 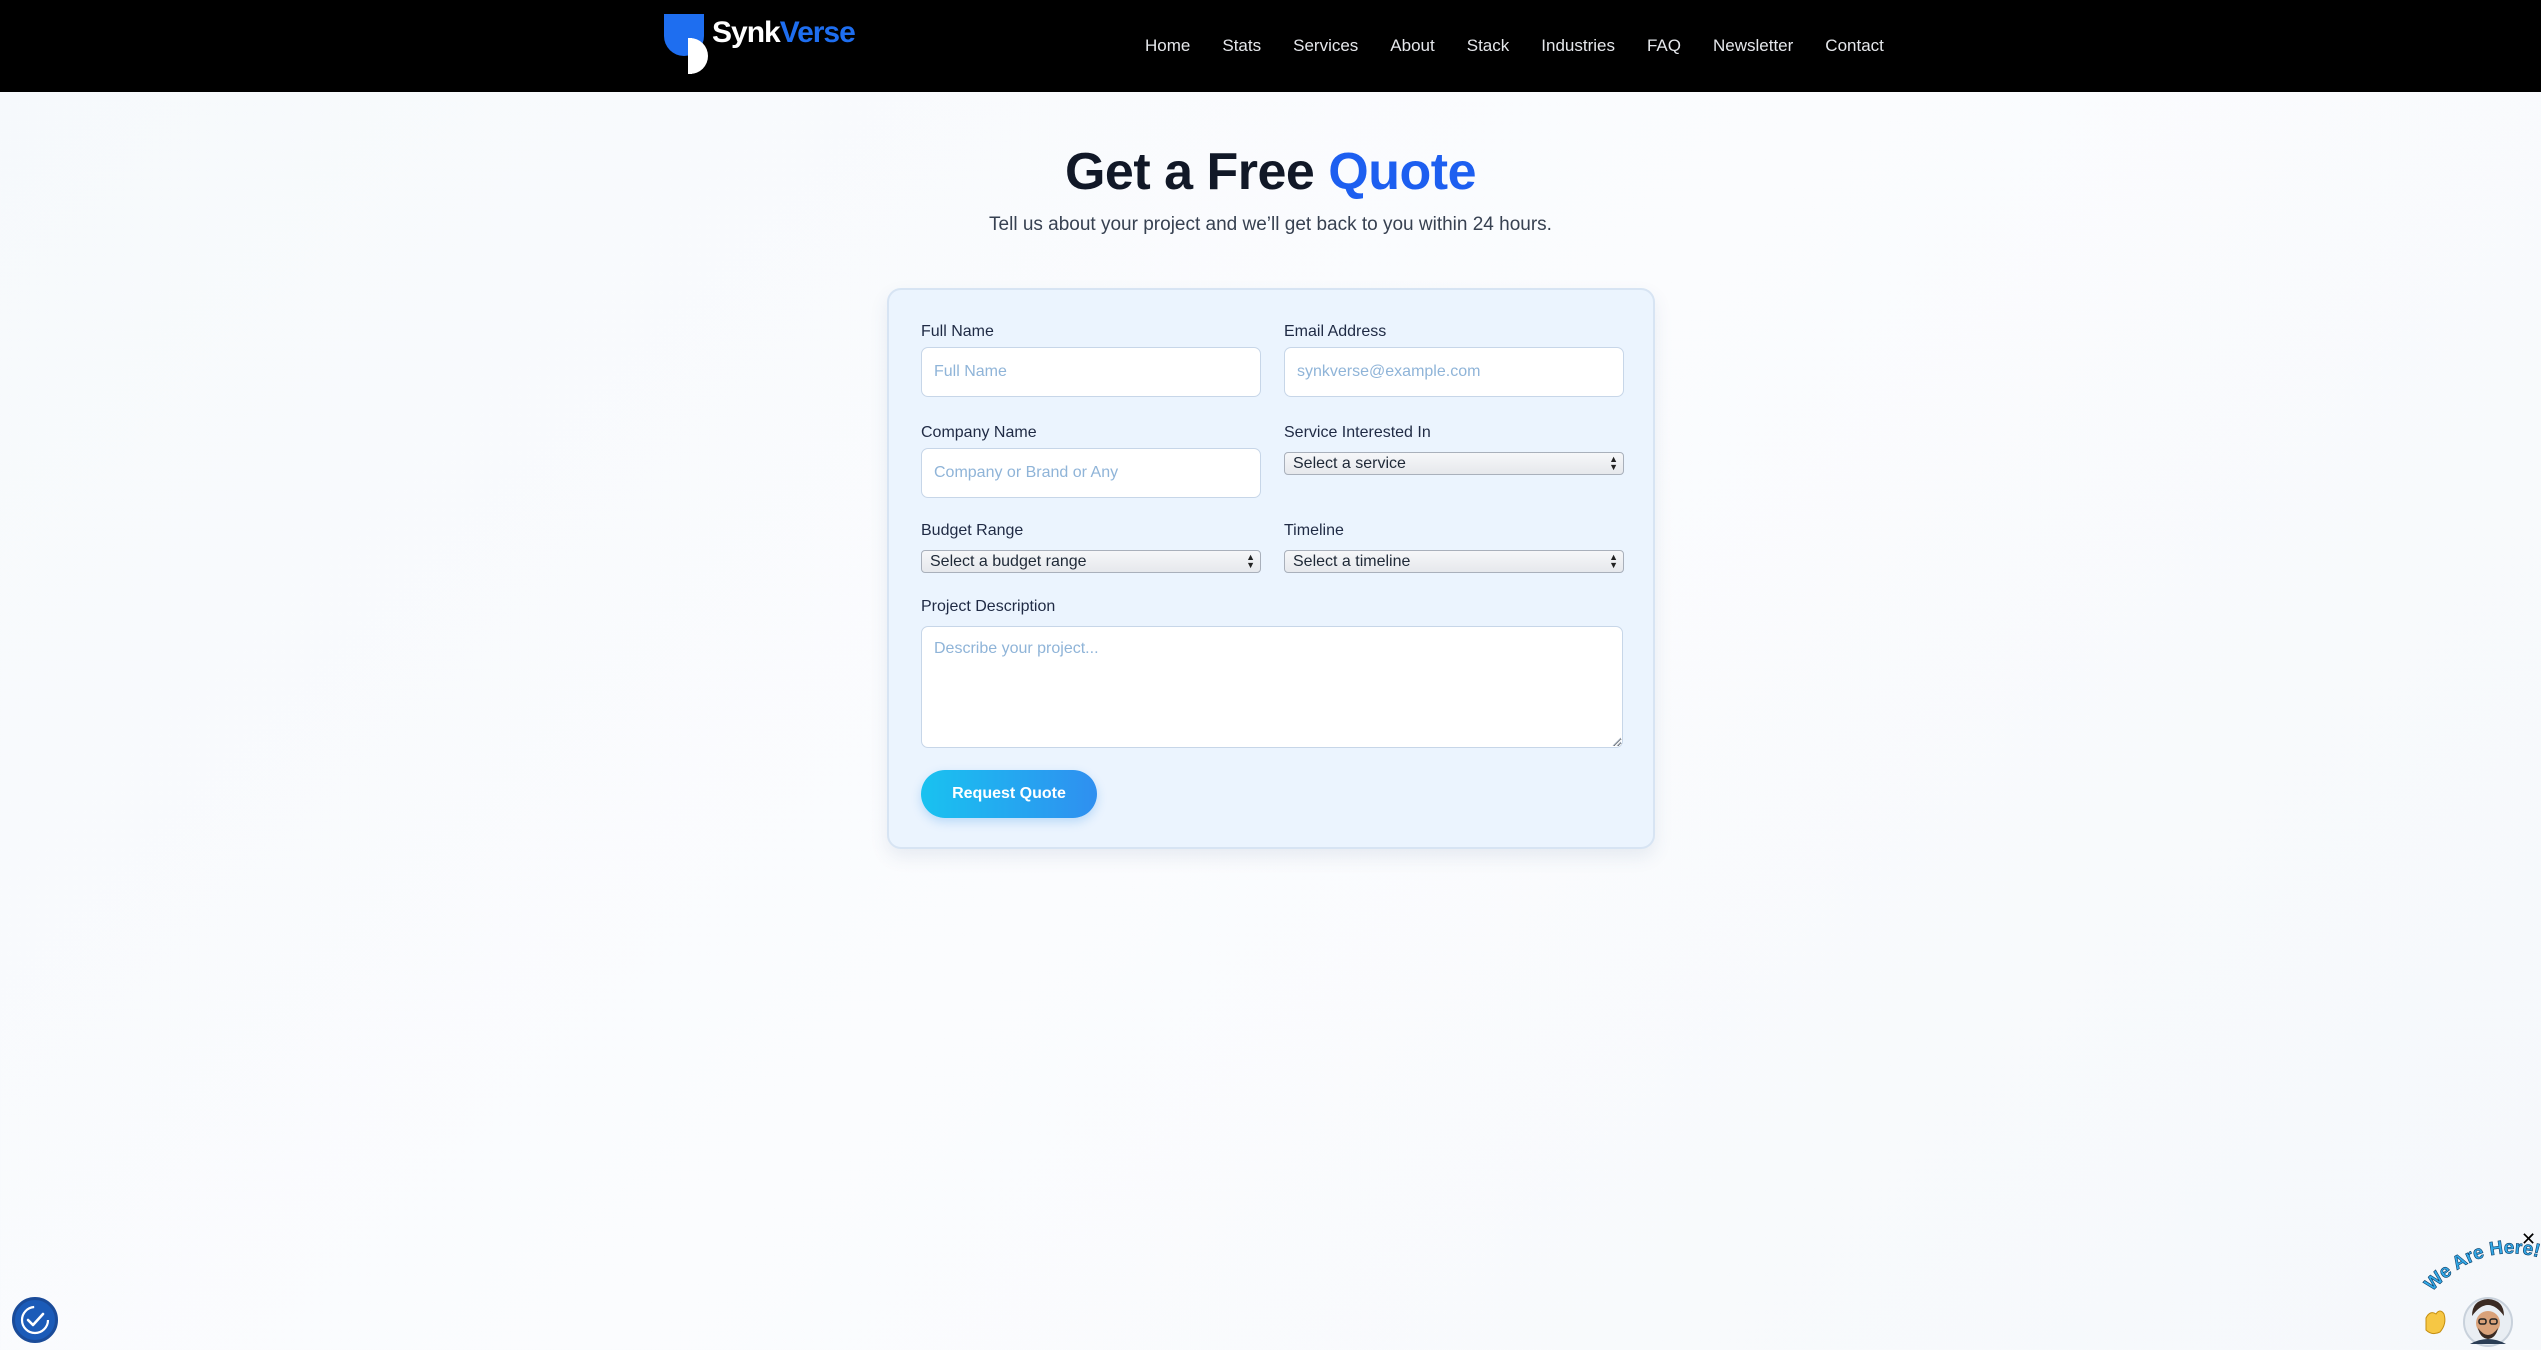 What do you see at coordinates (1241, 46) in the screenshot?
I see `nav-stats: Stats` at bounding box center [1241, 46].